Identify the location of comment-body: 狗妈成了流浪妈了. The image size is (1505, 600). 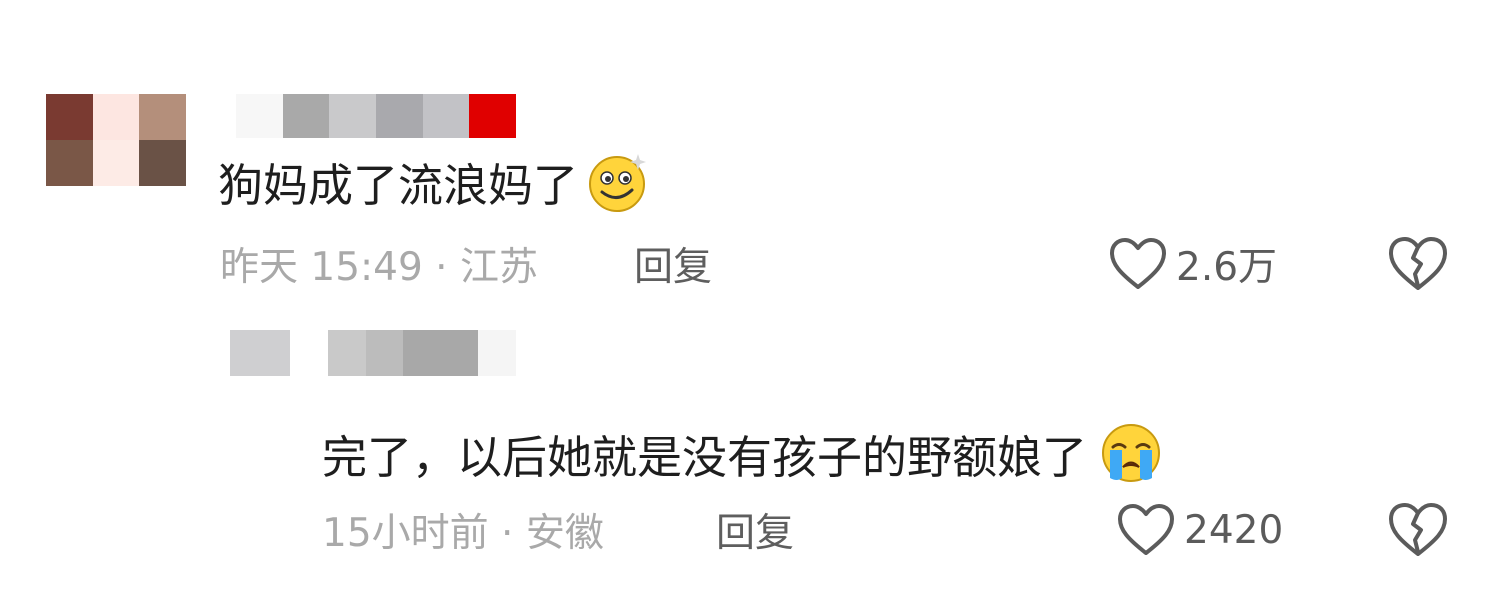
(398, 185).